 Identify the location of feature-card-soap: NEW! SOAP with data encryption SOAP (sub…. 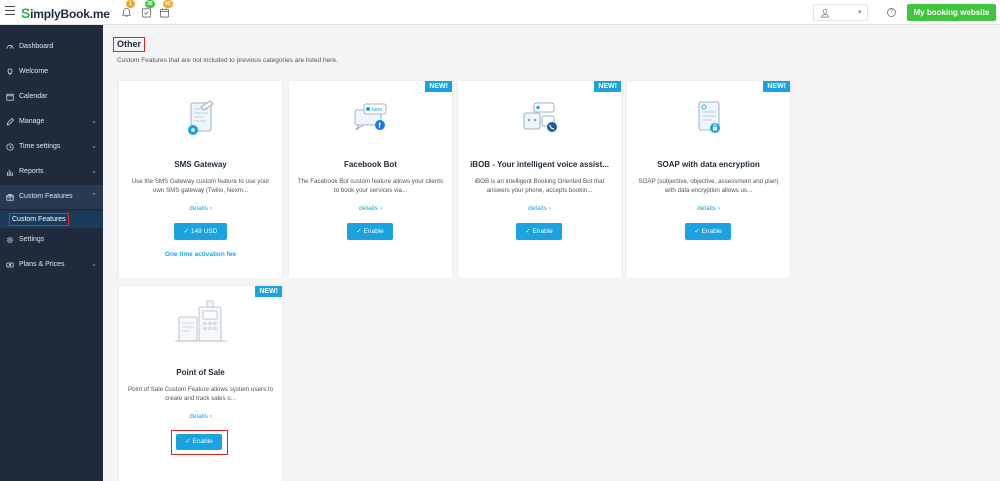
(708, 179).